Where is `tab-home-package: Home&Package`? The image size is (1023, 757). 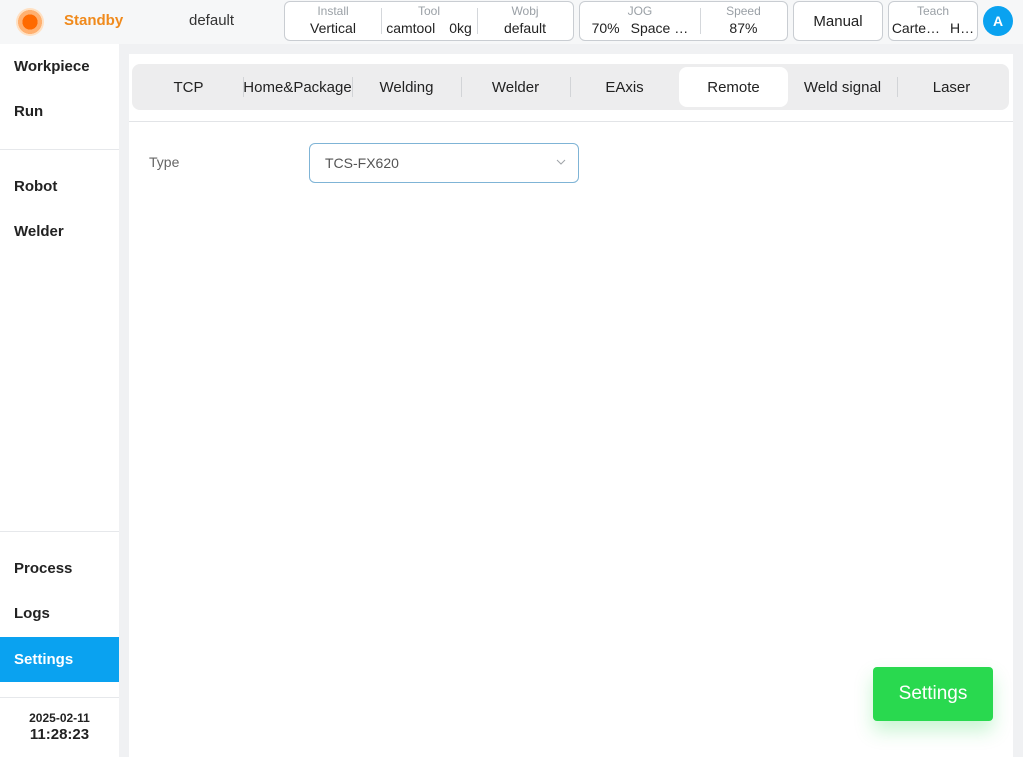
tab-home-package: Home&Package is located at coordinates (297, 87).